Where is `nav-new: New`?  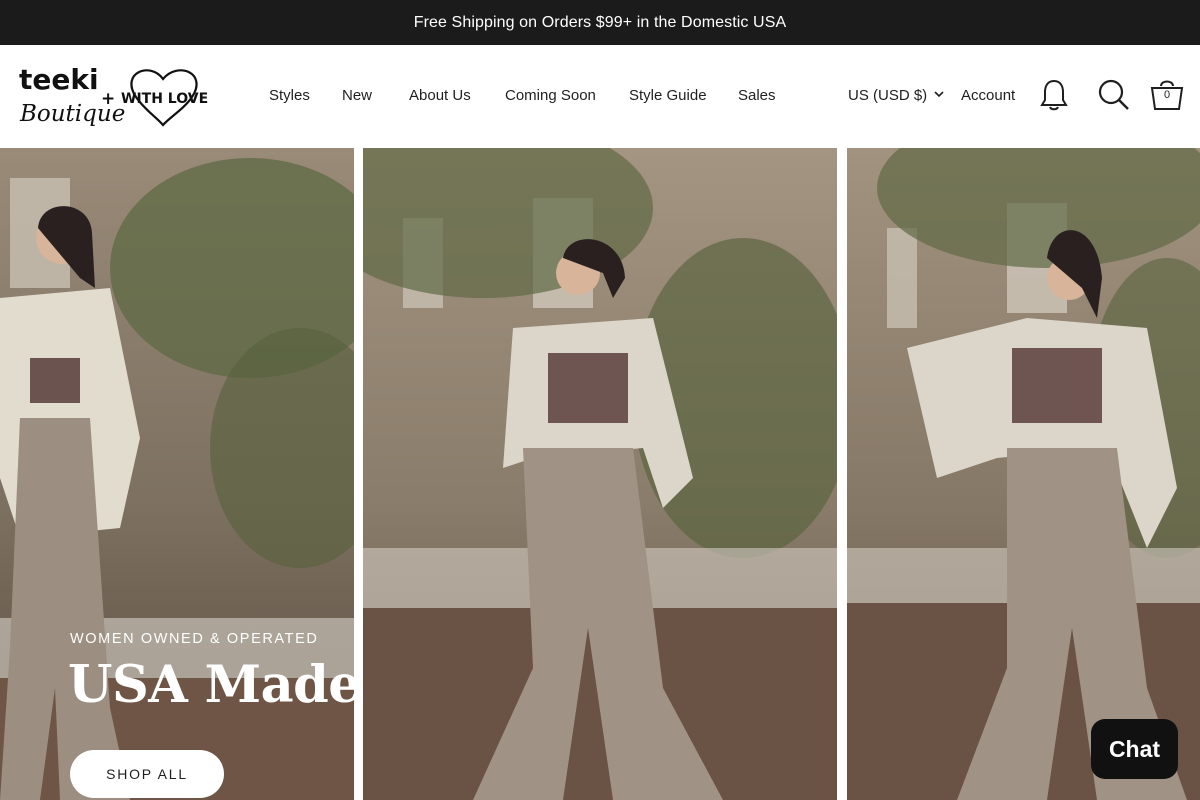
nav-new: New is located at coordinates (357, 95).